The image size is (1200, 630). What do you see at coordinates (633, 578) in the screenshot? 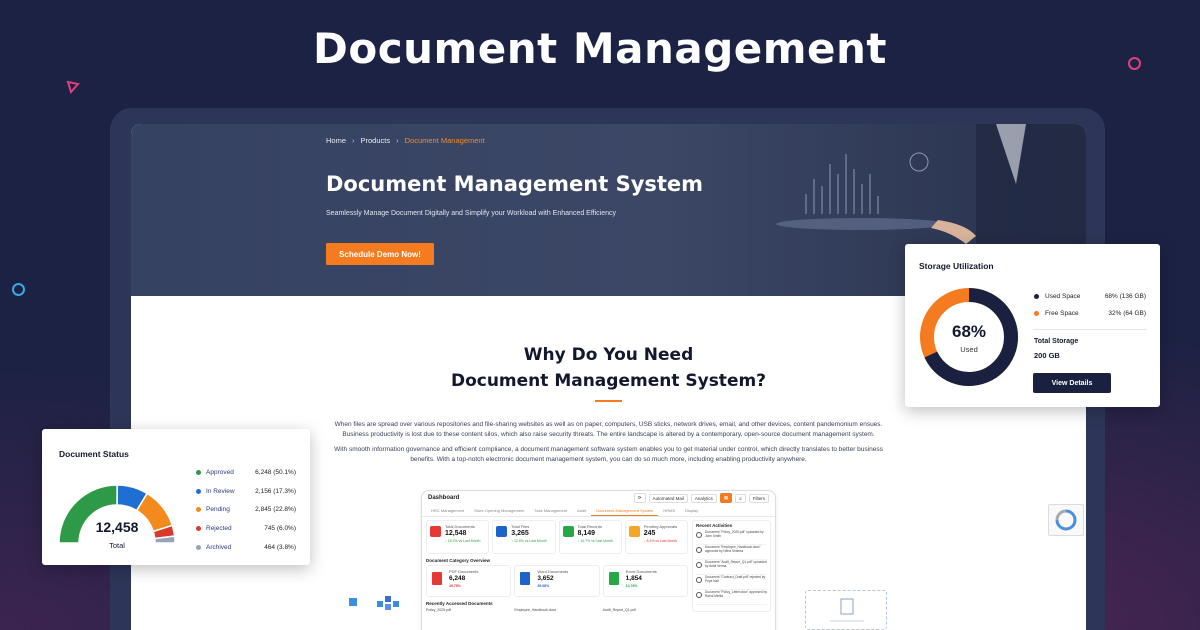
I see `category-value: 1,854` at bounding box center [633, 578].